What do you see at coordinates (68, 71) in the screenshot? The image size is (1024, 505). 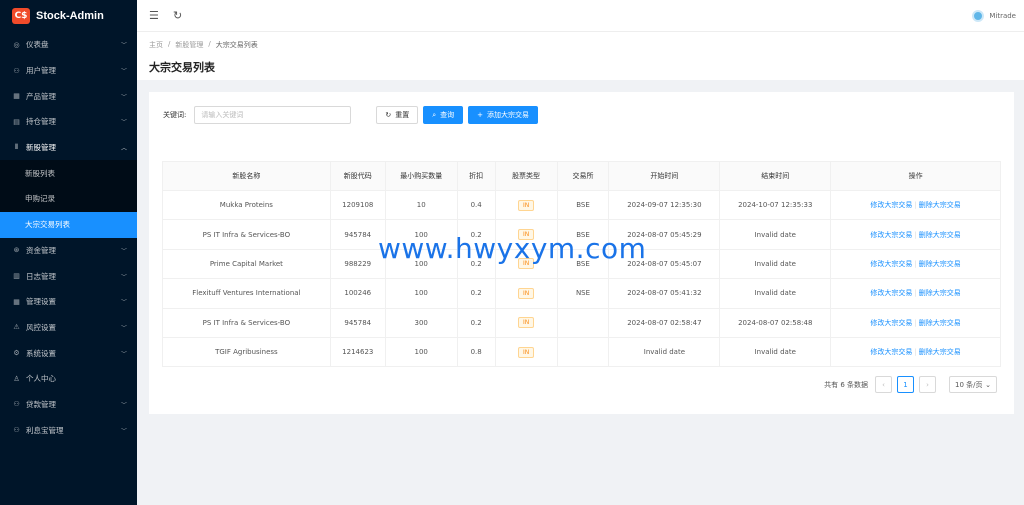 I see `sidebar-item-users: ⚇ 用户管理 ﹀` at bounding box center [68, 71].